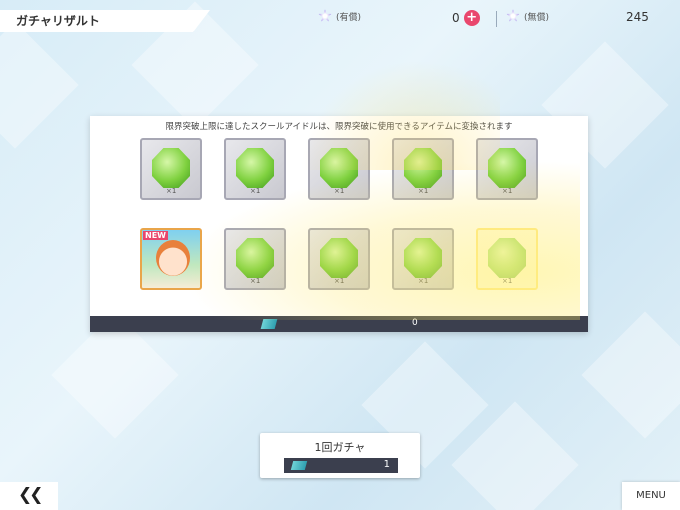 This screenshot has width=680, height=510. I want to click on top-bar: ガチャリザルト (有償) 0 + (無償) 245, so click(340, 19).